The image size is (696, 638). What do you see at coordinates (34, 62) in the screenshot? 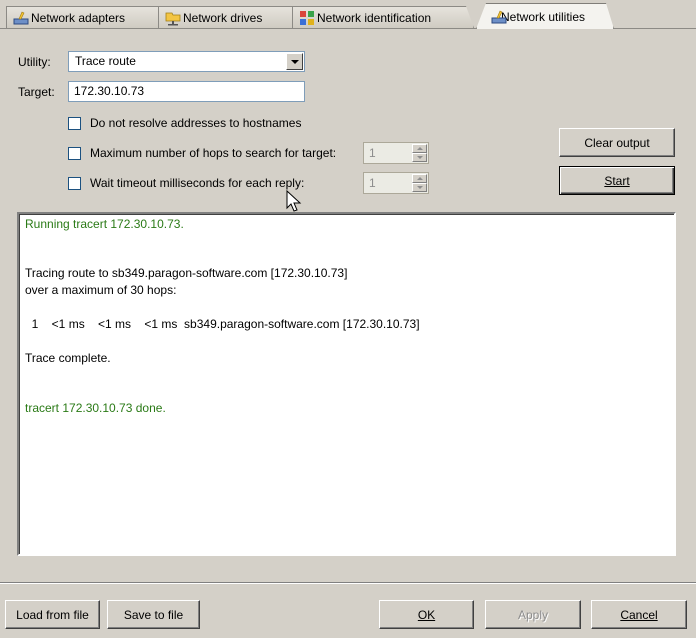
I see `utility-label: Utility:` at bounding box center [34, 62].